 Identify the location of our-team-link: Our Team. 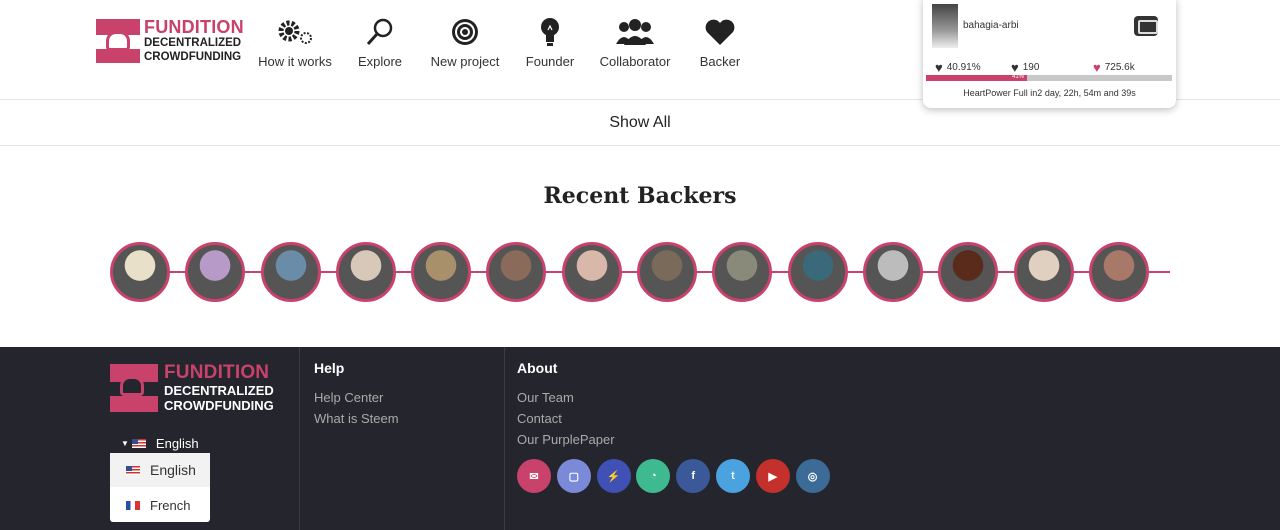
(545, 397).